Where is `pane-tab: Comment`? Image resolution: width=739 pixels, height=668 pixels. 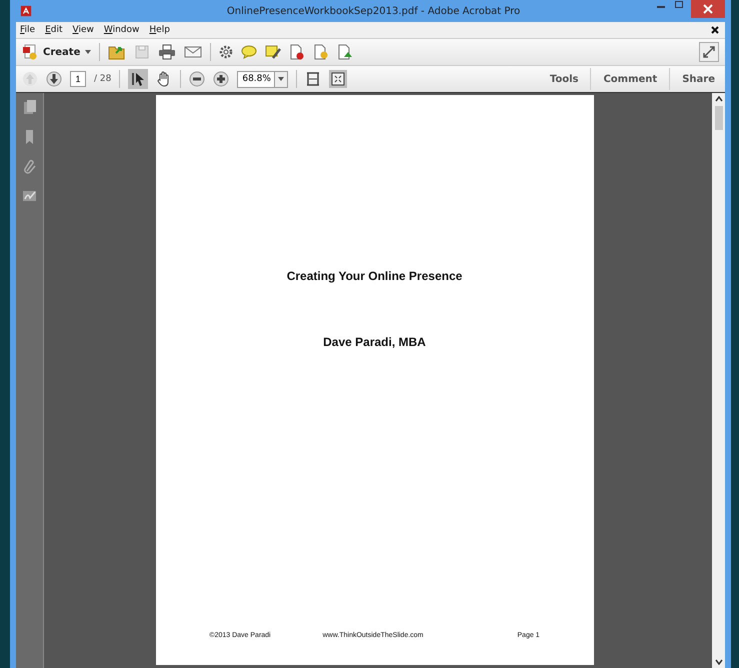 pane-tab: Comment is located at coordinates (630, 79).